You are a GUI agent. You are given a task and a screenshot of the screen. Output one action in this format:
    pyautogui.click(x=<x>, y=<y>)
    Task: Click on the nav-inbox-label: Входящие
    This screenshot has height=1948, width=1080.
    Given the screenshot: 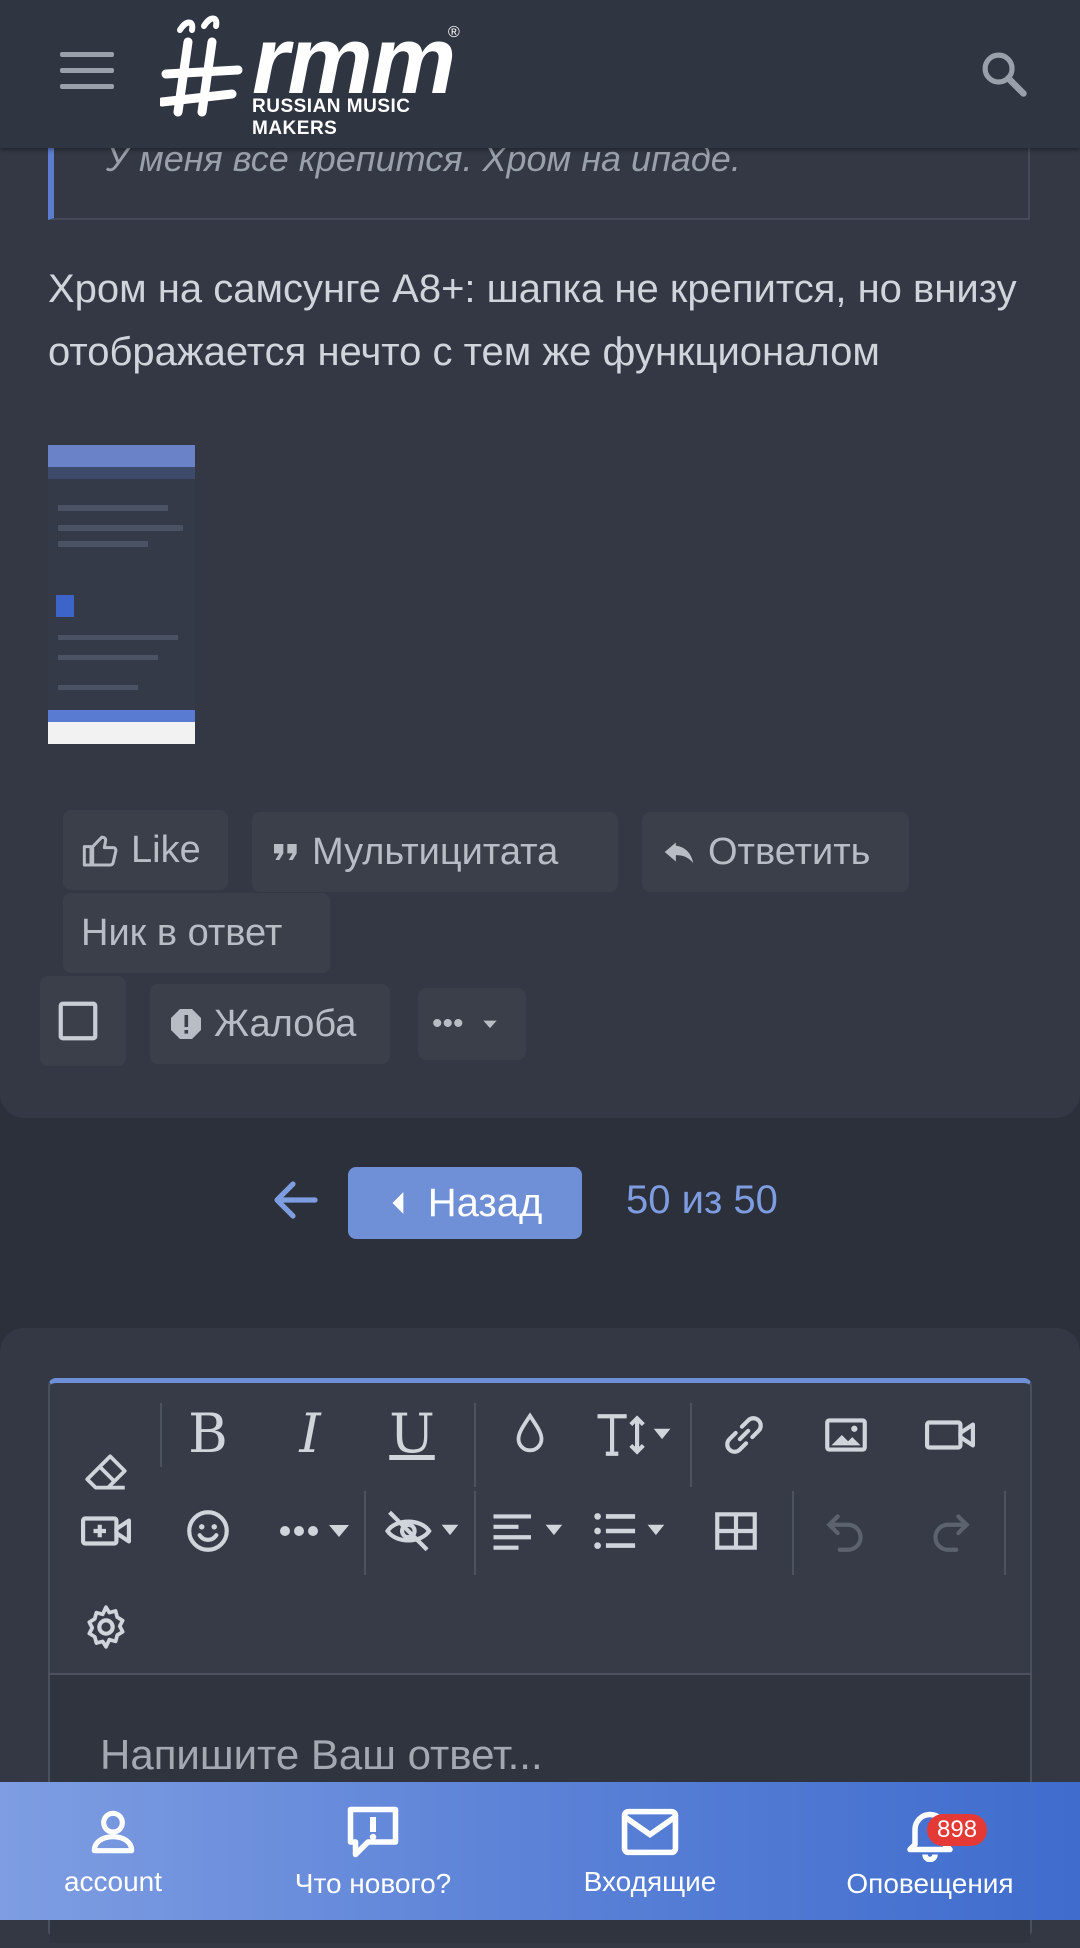 What is the action you would take?
    pyautogui.click(x=650, y=1881)
    